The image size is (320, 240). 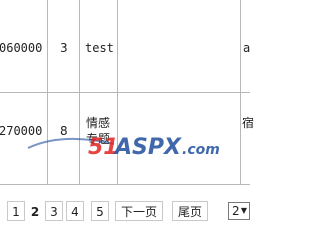 What do you see at coordinates (100, 211) in the screenshot?
I see `page-link-5: 5` at bounding box center [100, 211].